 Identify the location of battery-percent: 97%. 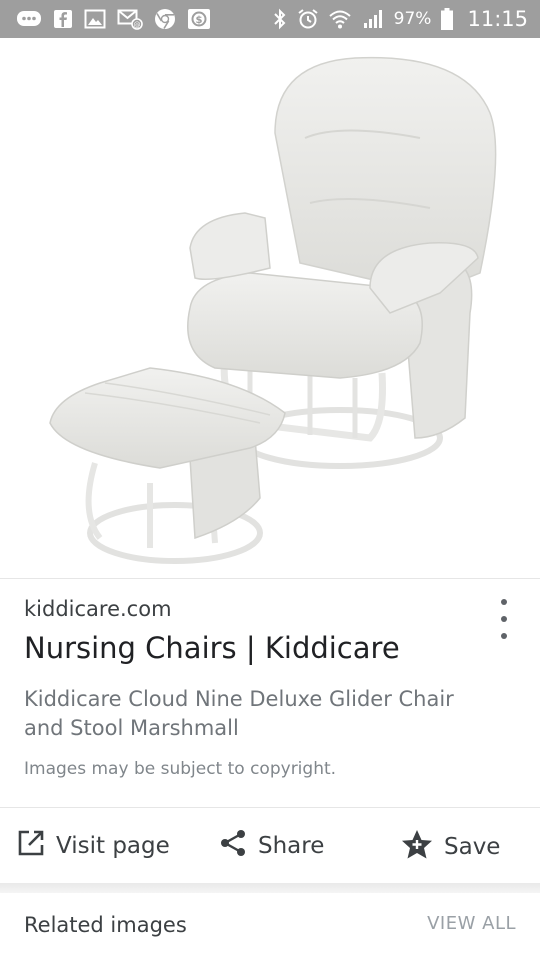
(412, 19).